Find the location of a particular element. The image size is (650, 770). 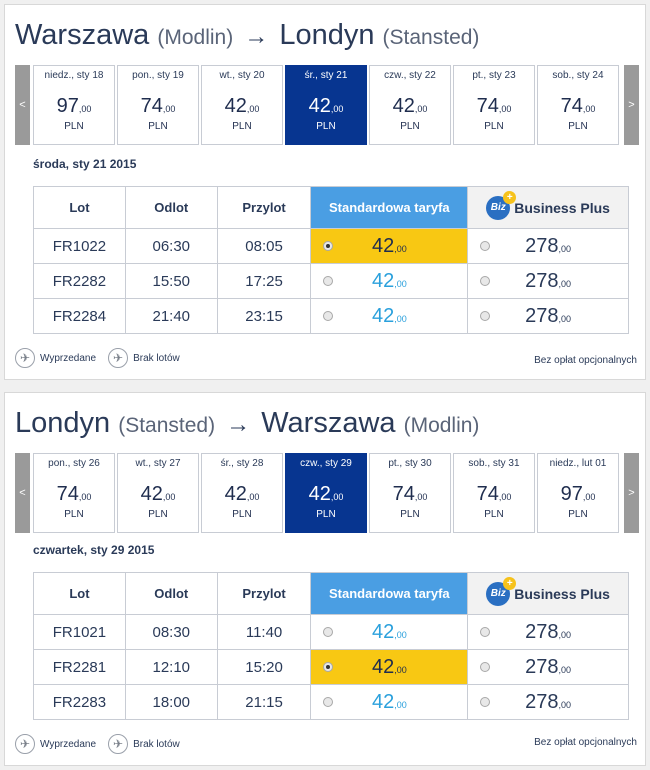

flight-number: FR2283 is located at coordinates (79, 702).